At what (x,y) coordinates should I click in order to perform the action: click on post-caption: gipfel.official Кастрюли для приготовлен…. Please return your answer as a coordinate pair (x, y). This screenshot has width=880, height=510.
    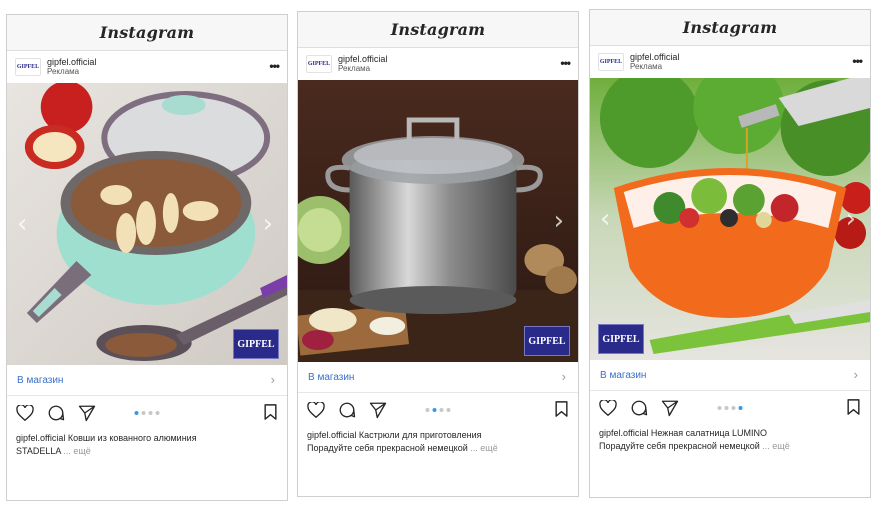
    Looking at the image, I should click on (438, 441).